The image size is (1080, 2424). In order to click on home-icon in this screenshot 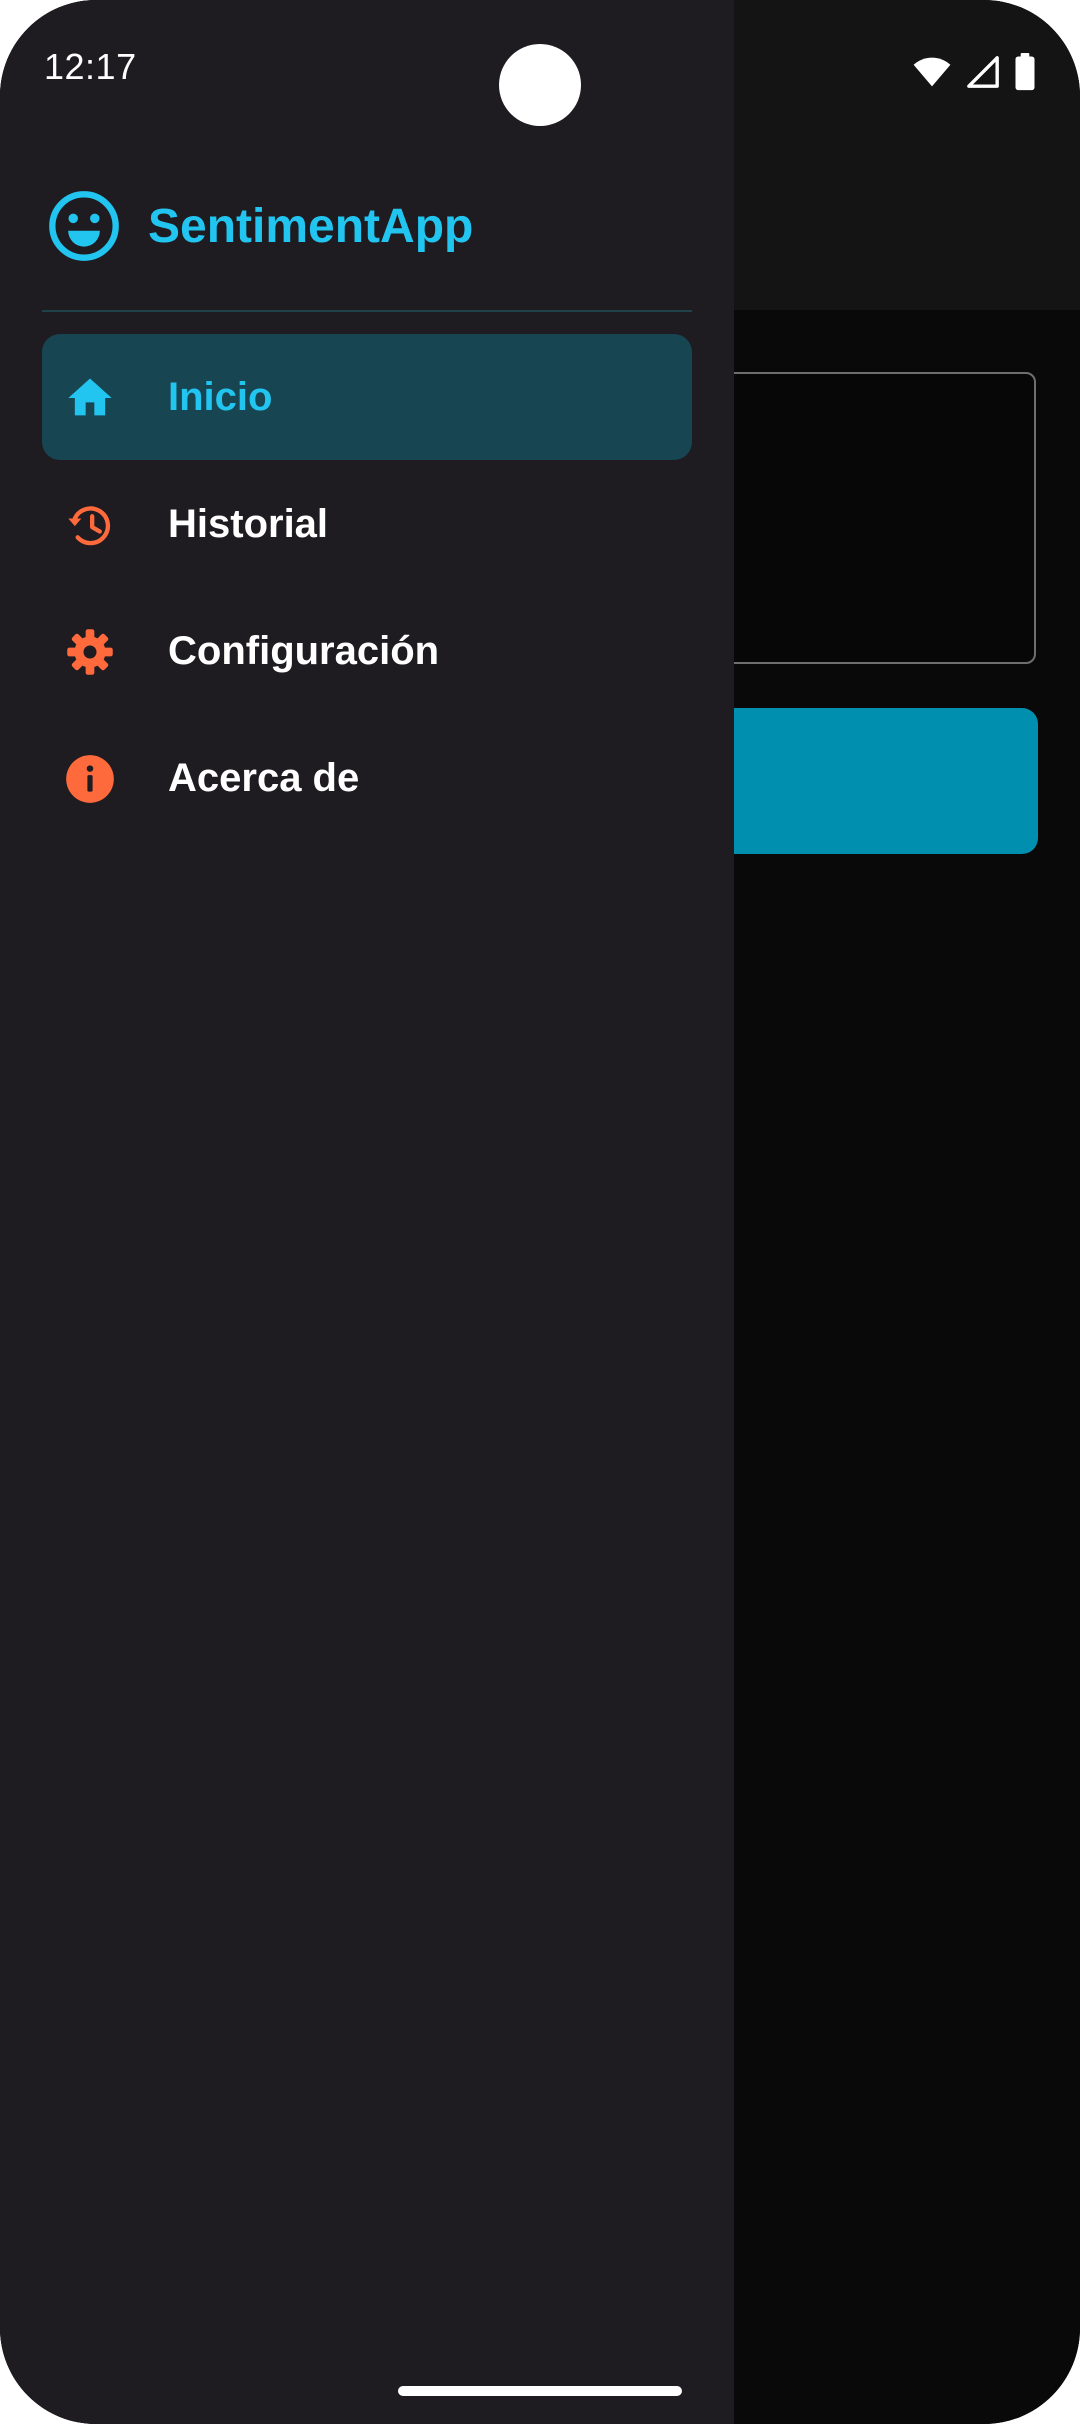, I will do `click(90, 397)`.